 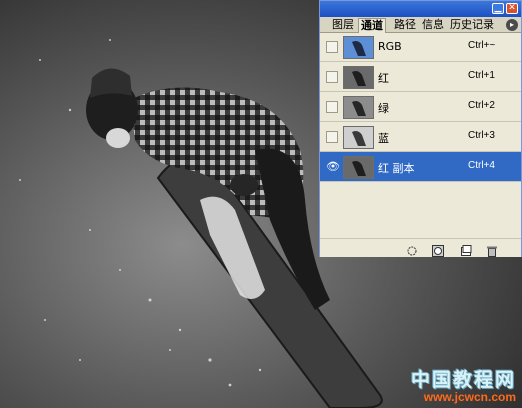 I want to click on channel-shortcut: Ctrl+~, so click(x=482, y=45).